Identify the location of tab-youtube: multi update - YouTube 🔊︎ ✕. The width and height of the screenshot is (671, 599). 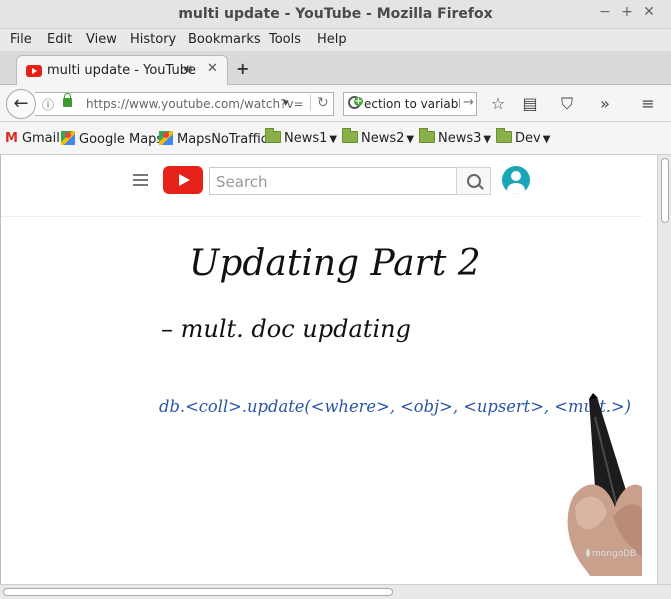
(122, 70).